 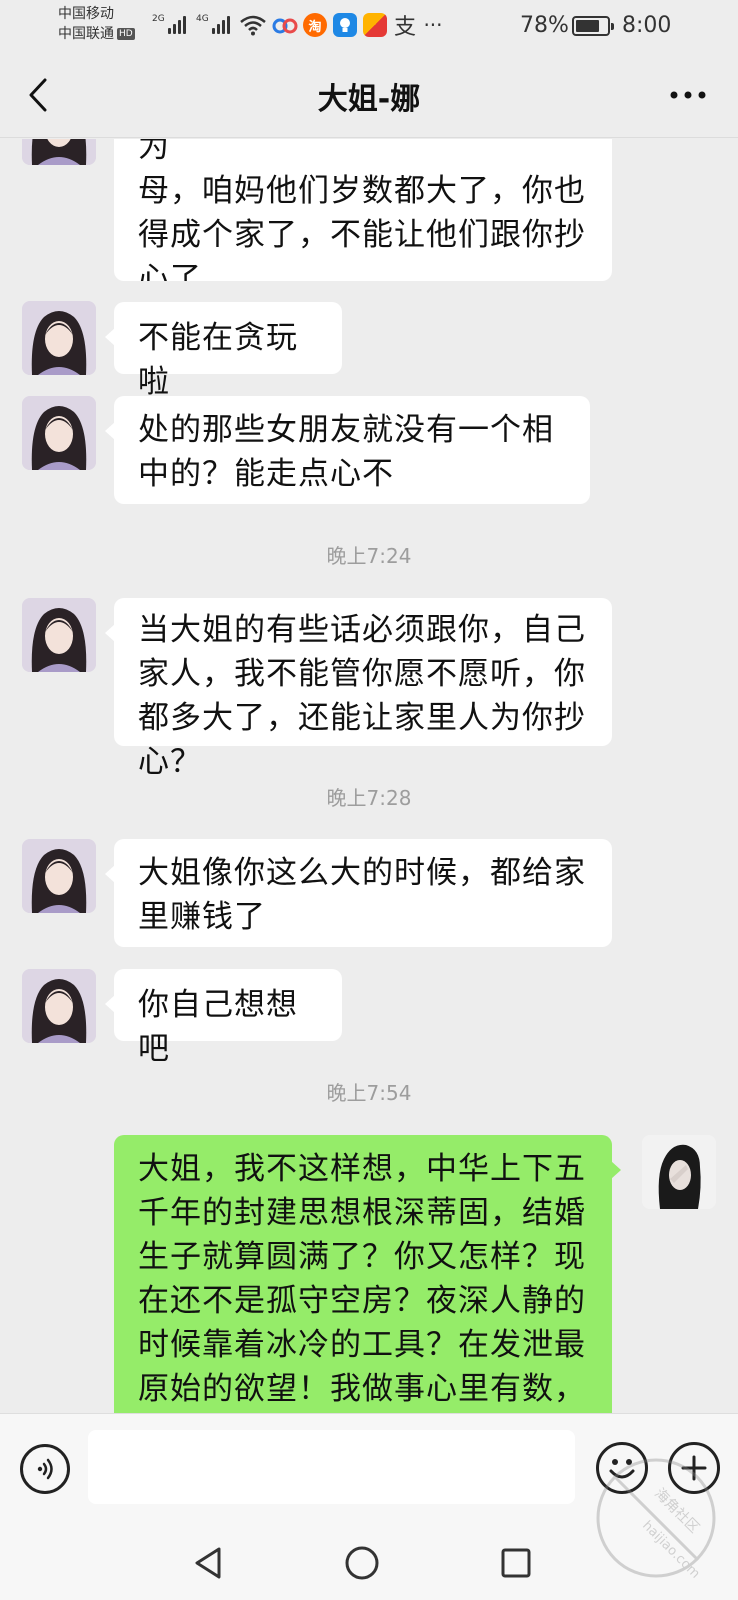 I want to click on more-dots-icon: ···, so click(x=433, y=25).